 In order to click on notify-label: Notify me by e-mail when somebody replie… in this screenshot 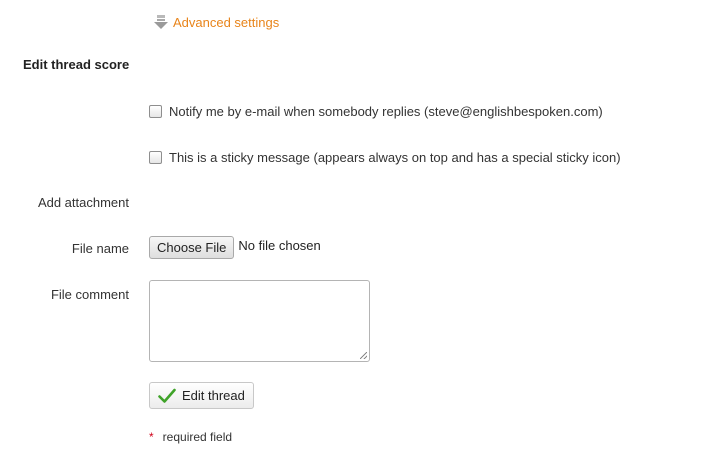, I will do `click(386, 111)`.